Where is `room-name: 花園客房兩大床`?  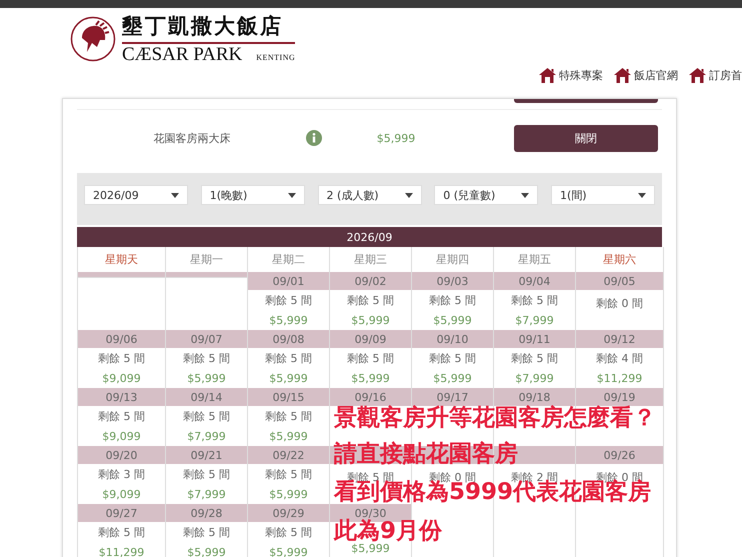
room-name: 花園客房兩大床 is located at coordinates (192, 138).